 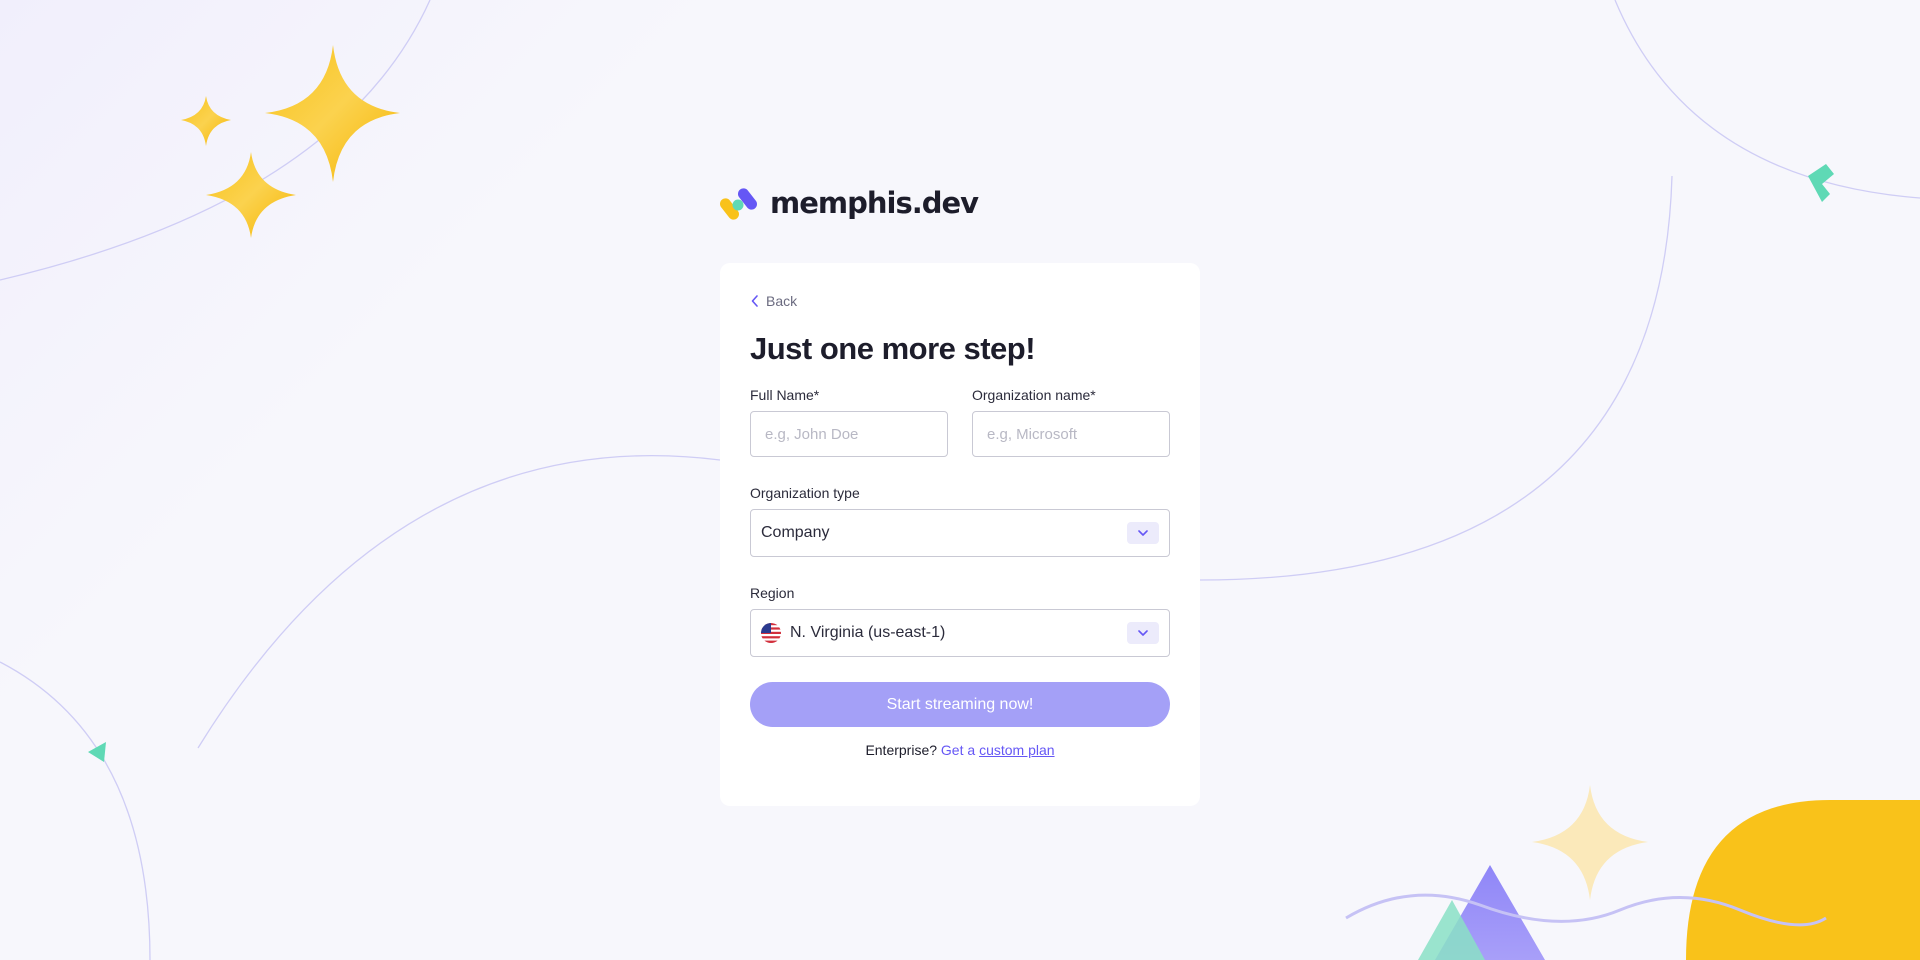 What do you see at coordinates (1071, 434) in the screenshot?
I see `org-name-input` at bounding box center [1071, 434].